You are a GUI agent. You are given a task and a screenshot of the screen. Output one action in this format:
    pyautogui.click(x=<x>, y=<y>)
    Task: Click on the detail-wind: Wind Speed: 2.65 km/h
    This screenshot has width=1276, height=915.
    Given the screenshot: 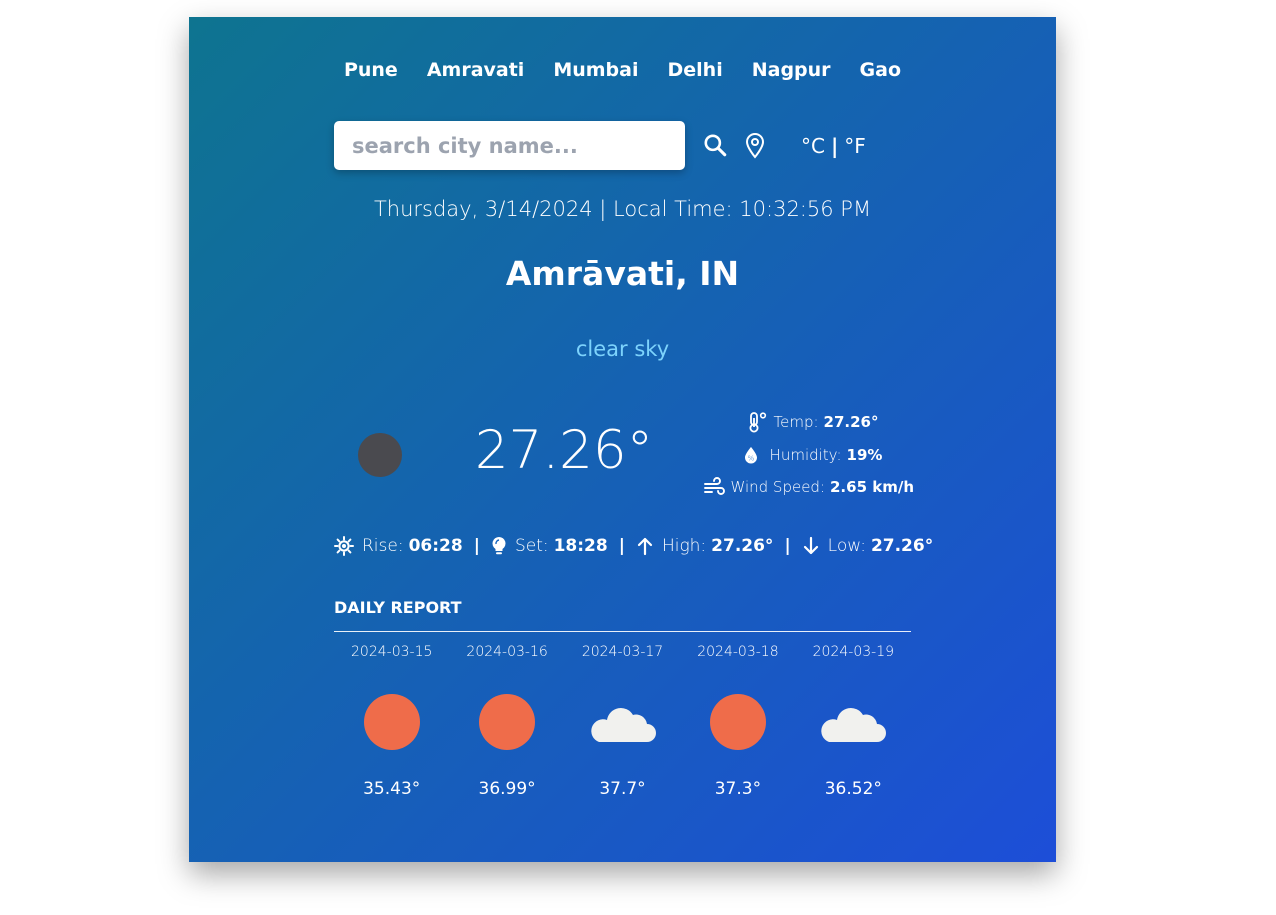 What is the action you would take?
    pyautogui.click(x=806, y=487)
    